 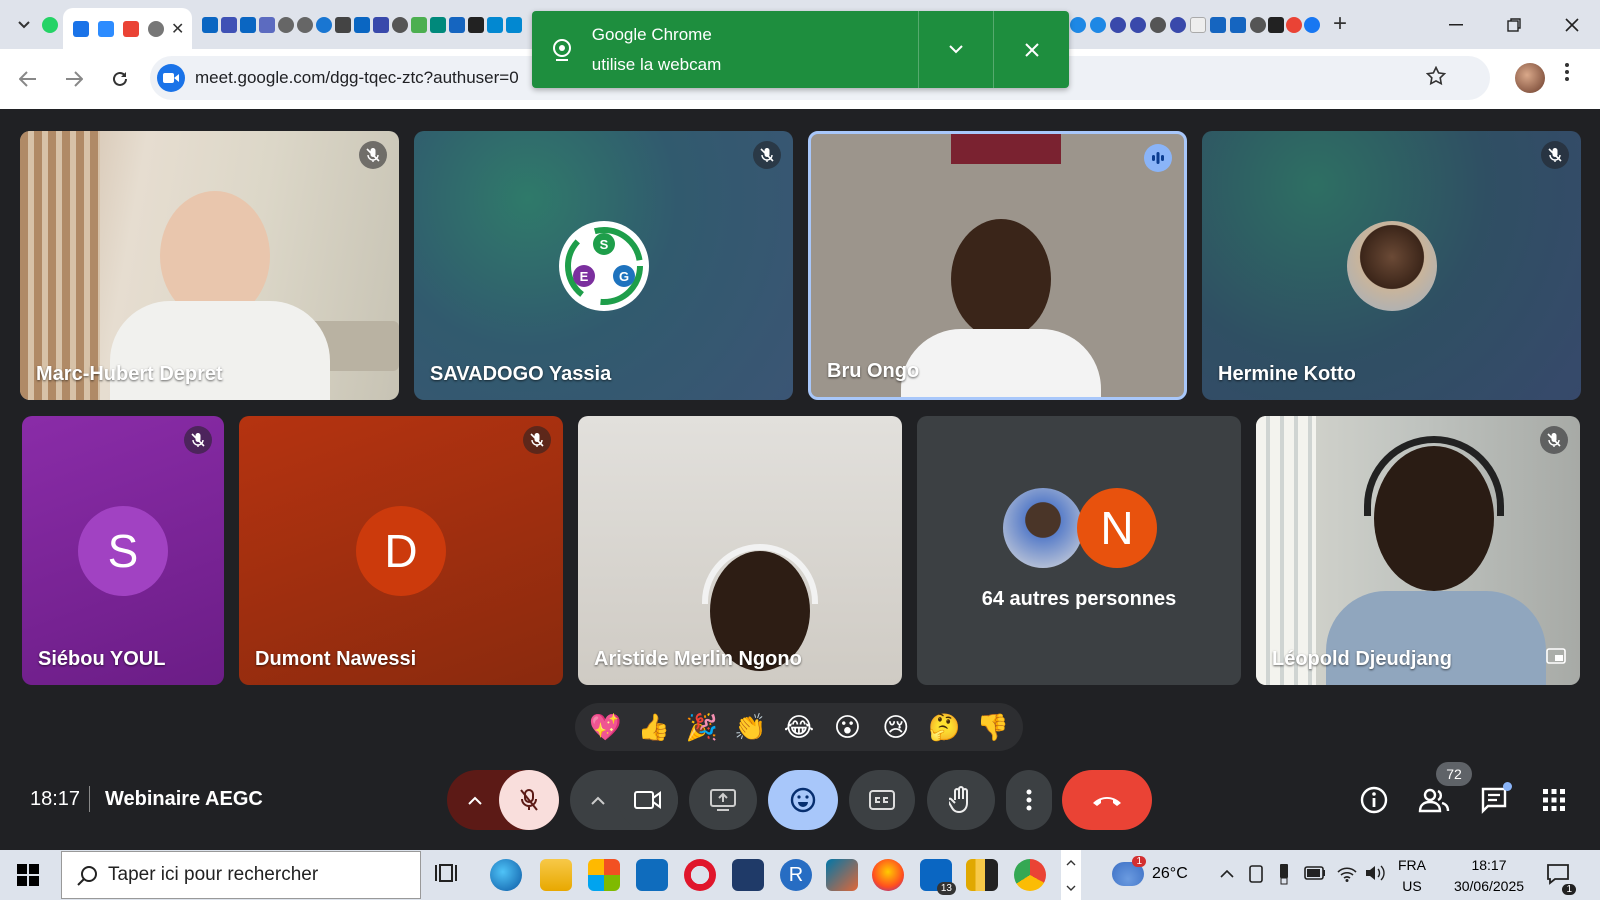 What do you see at coordinates (605, 727) in the screenshot?
I see `reaction-heart: 💖` at bounding box center [605, 727].